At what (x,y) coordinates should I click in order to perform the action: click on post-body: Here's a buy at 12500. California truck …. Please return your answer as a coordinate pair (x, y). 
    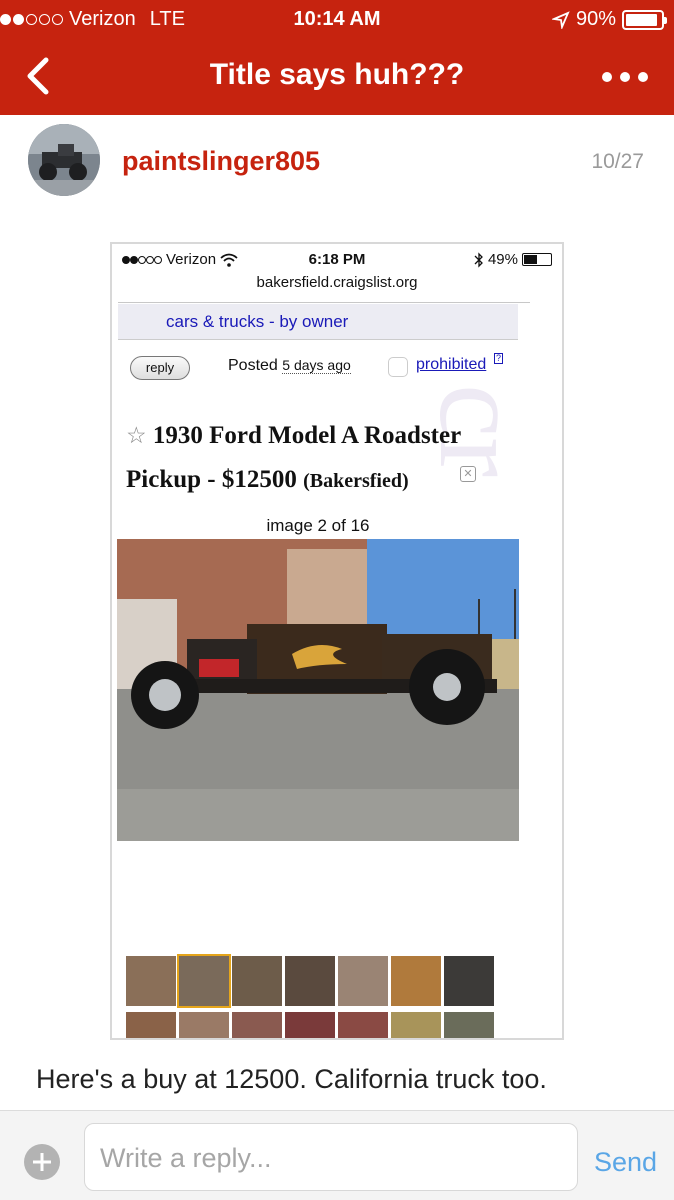
    Looking at the image, I should click on (291, 1079).